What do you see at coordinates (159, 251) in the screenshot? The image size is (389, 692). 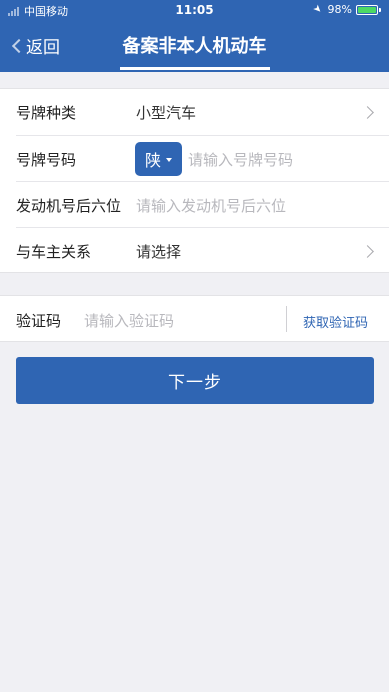 I see `relation-value: 请选择` at bounding box center [159, 251].